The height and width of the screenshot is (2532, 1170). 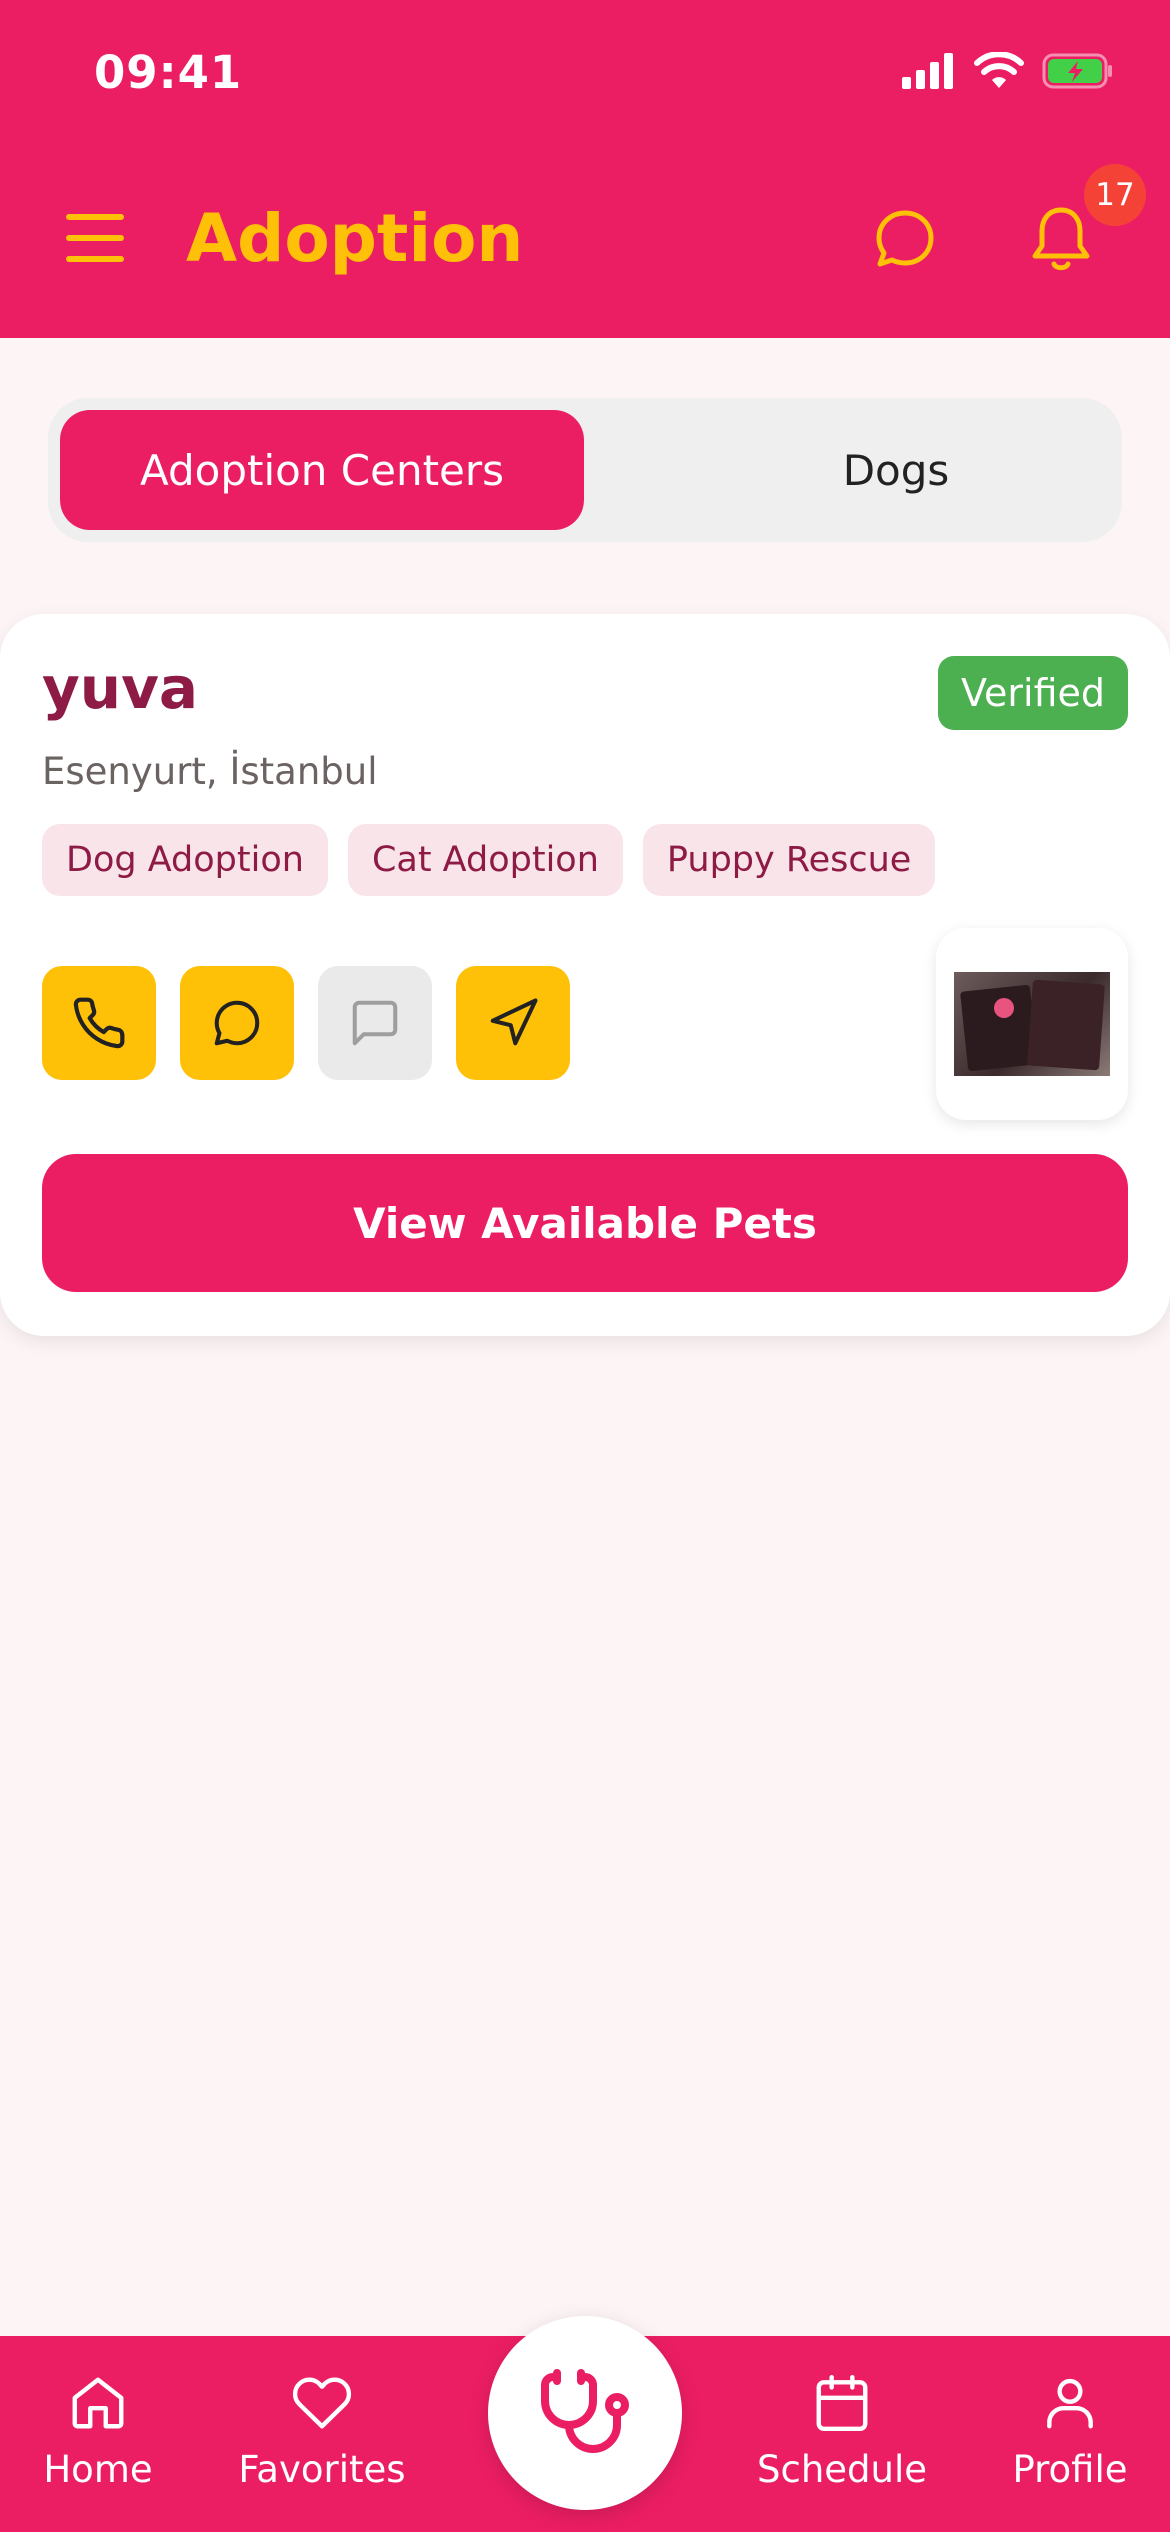 What do you see at coordinates (322, 2403) in the screenshot?
I see `heart-icon` at bounding box center [322, 2403].